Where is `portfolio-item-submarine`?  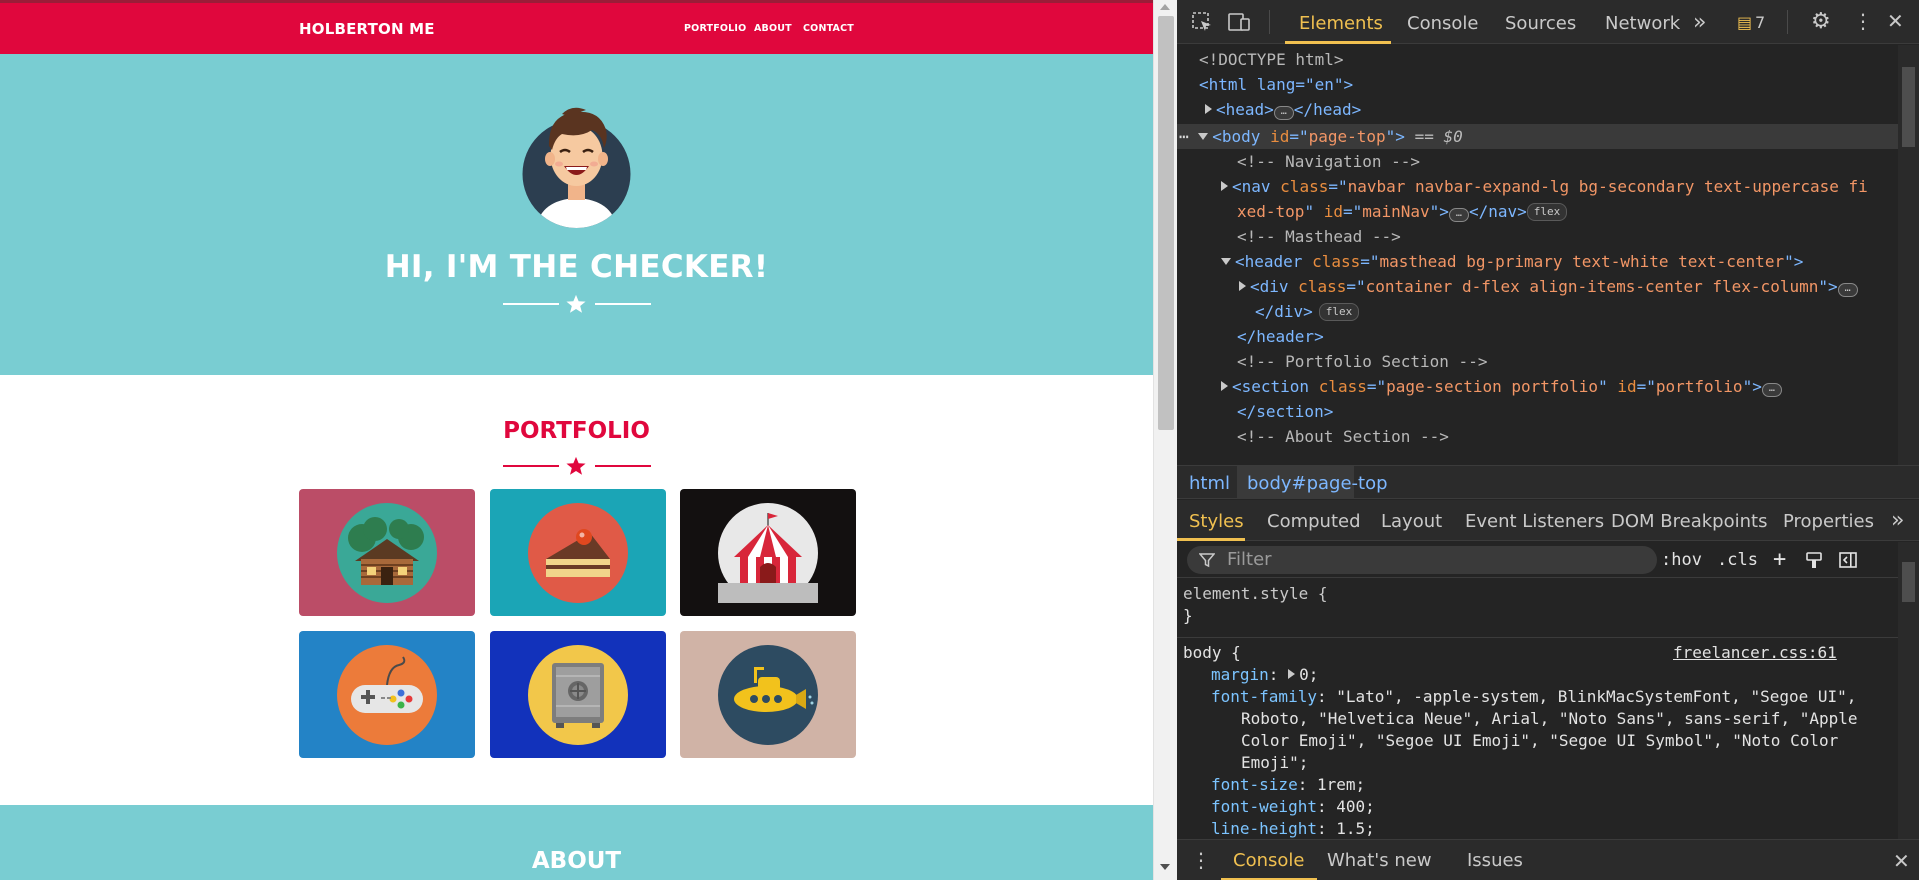 portfolio-item-submarine is located at coordinates (768, 694).